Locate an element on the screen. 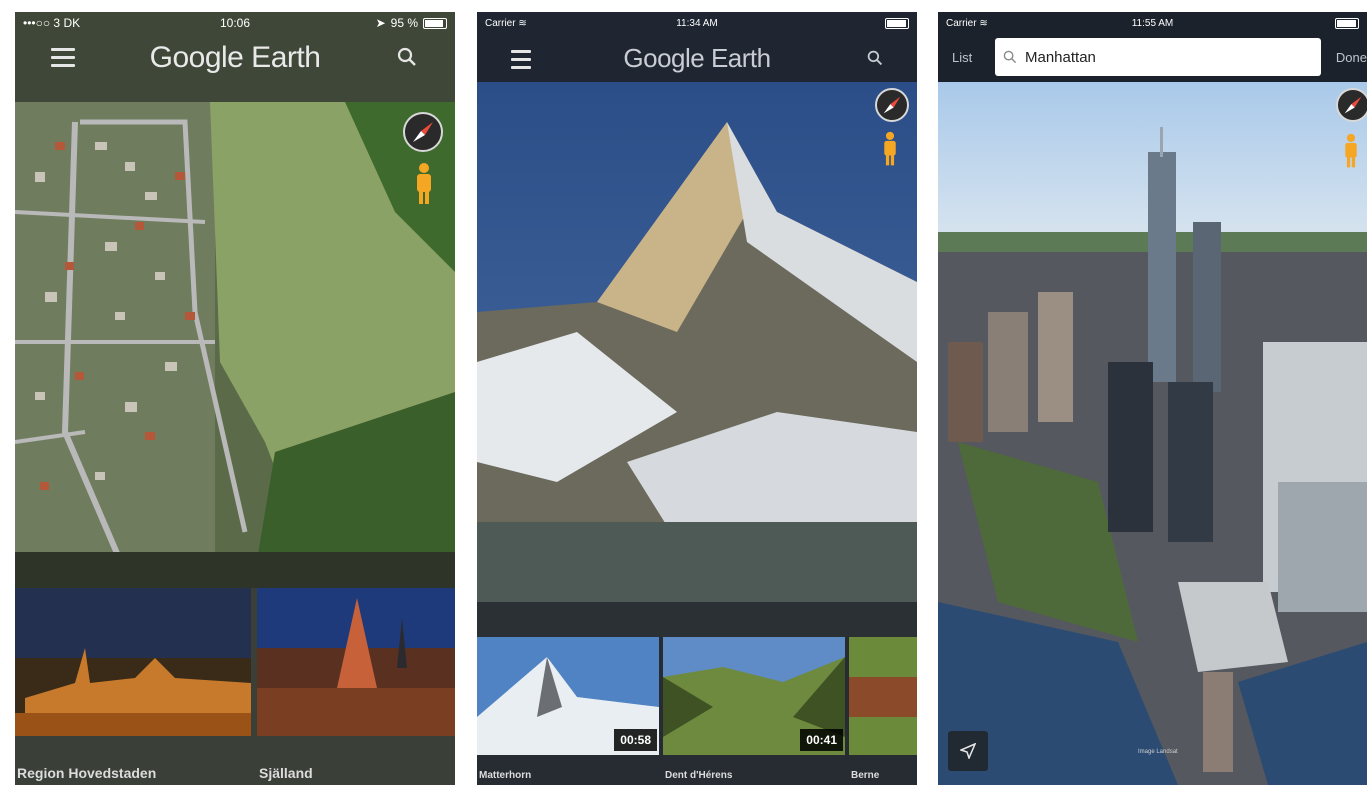 The width and height of the screenshot is (1367, 785). status-bar: Carrier ≋ 11:55 AM is located at coordinates (1152, 23).